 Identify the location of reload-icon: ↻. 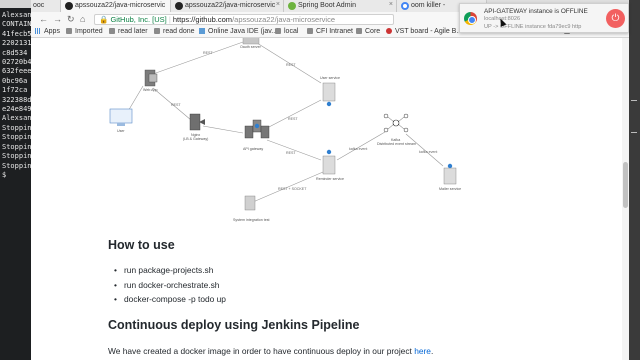
(71, 19).